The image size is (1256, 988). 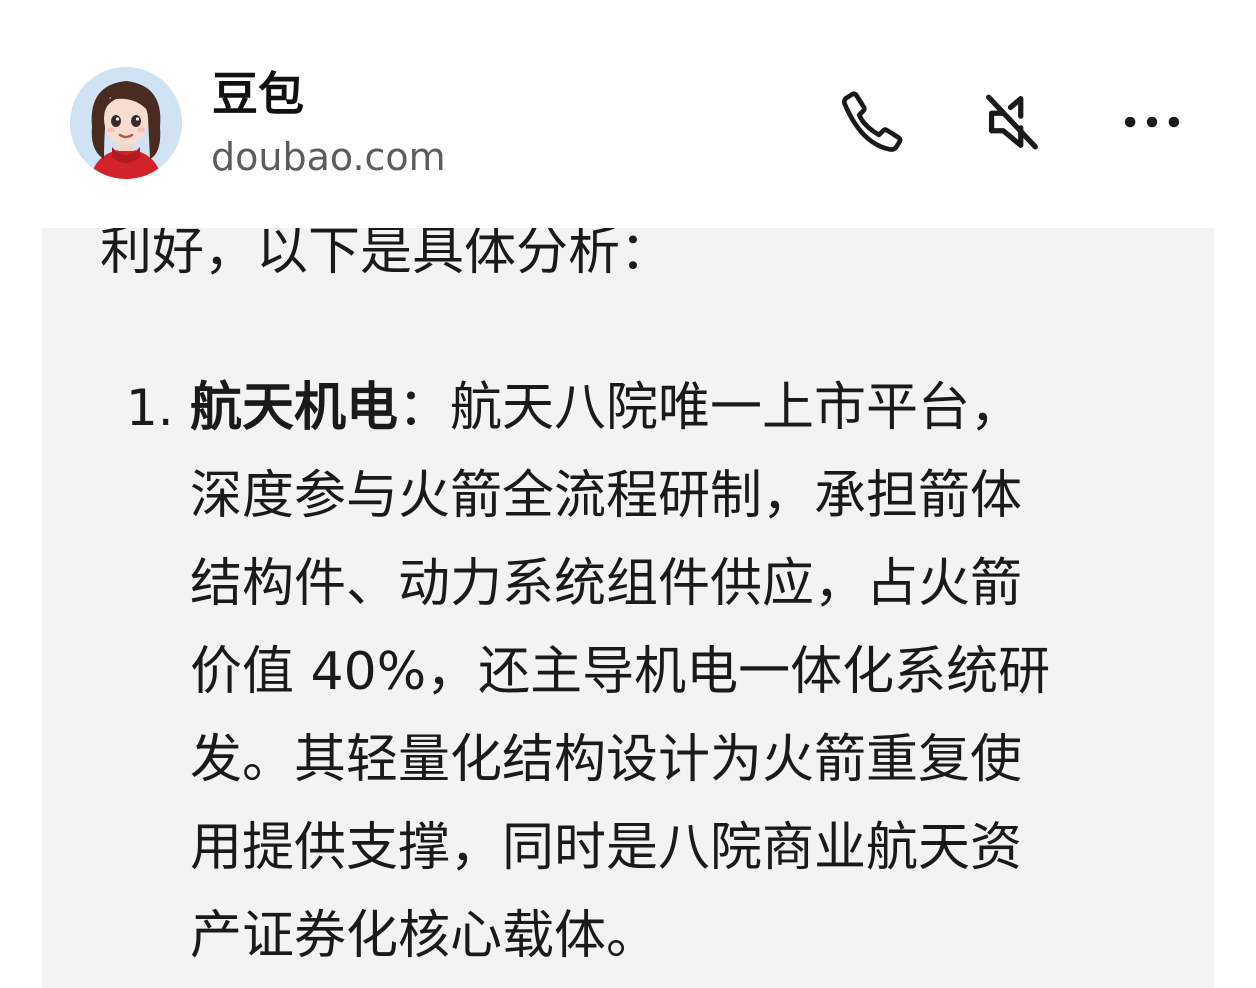 I want to click on list-item-line: 深度参与火箭全流程研制，承担箭体, so click(x=606, y=496).